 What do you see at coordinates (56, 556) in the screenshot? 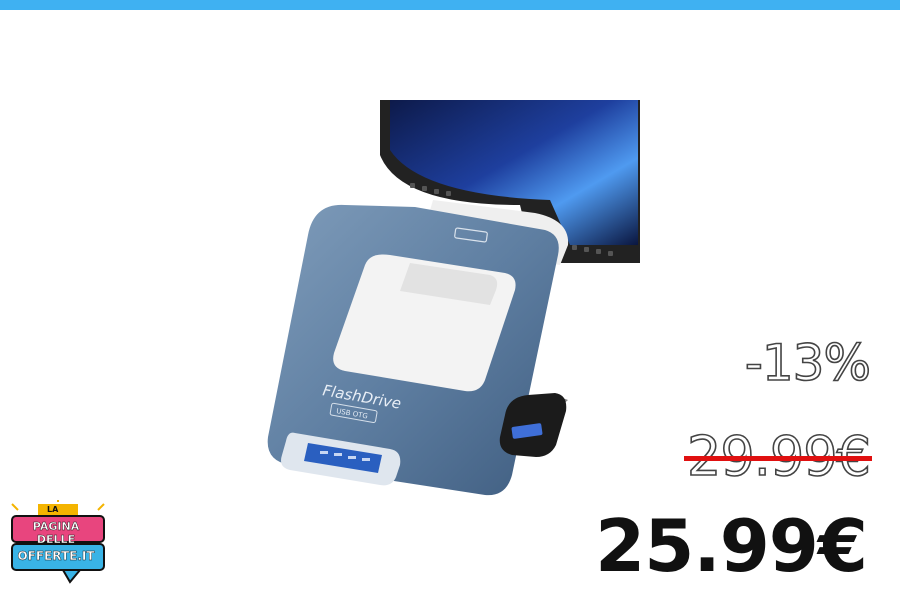
I see `logo-line3: OFFERTE.IT` at bounding box center [56, 556].